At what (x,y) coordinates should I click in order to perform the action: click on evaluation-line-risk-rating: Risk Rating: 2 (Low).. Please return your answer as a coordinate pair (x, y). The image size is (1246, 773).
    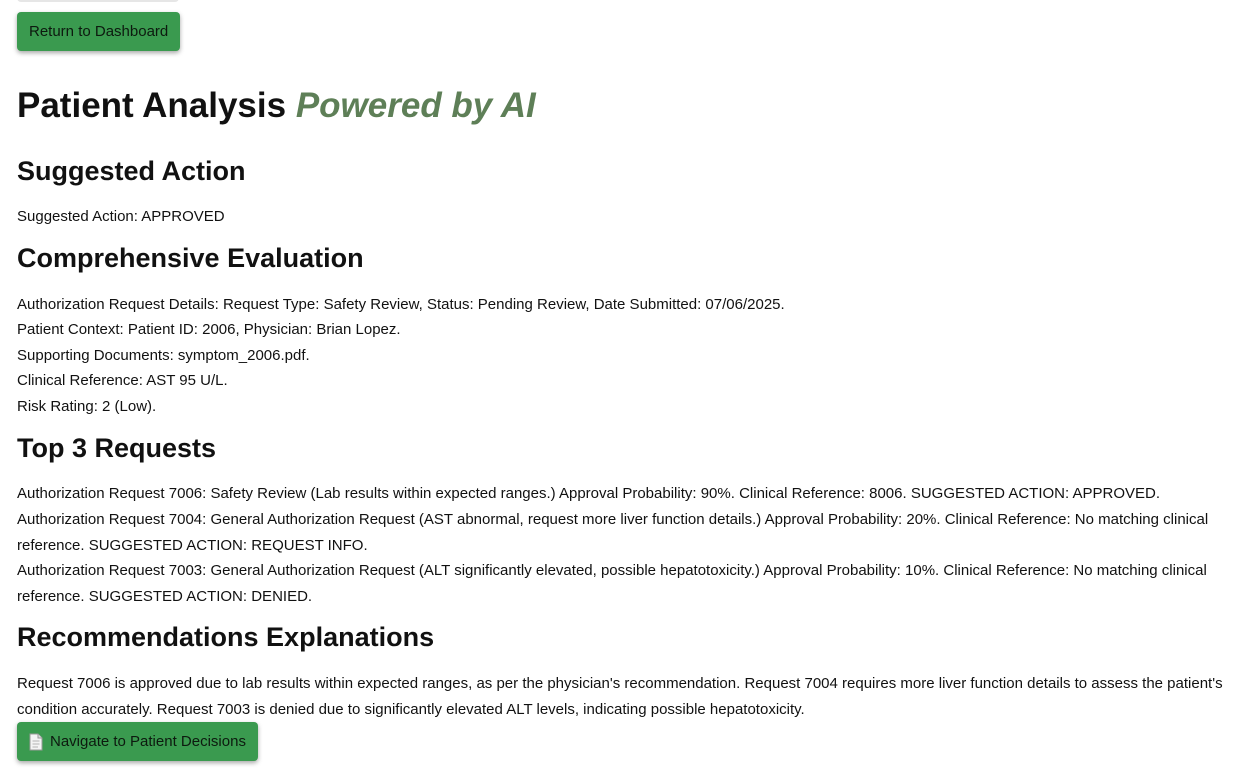
    Looking at the image, I should click on (87, 406).